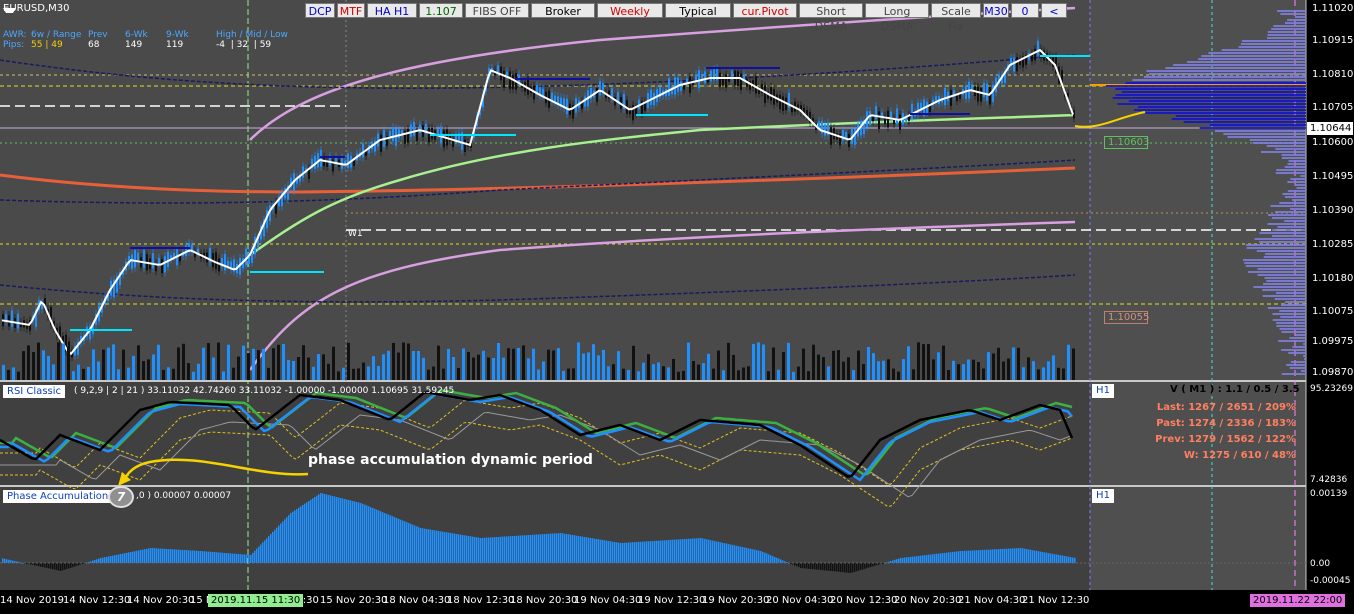 The image size is (1354, 614). I want to click on time-tick: 14 Nov 2019, so click(32, 600).